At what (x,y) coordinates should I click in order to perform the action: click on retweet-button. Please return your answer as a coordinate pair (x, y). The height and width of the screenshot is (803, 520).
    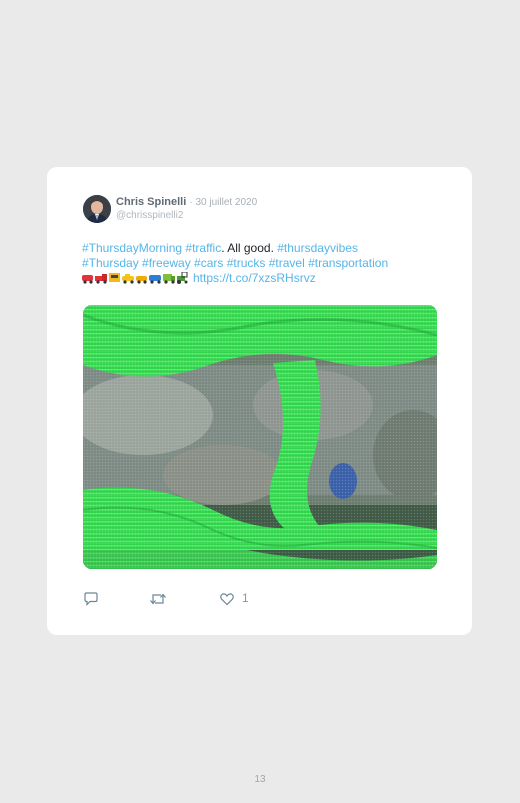
    Looking at the image, I should click on (158, 599).